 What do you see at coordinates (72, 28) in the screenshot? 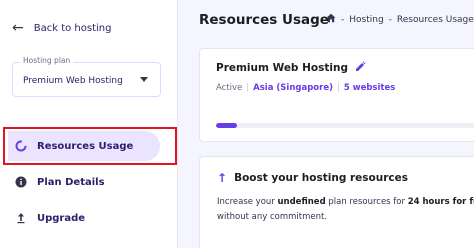
I see `back-to-hosting-label: Back to hosting` at bounding box center [72, 28].